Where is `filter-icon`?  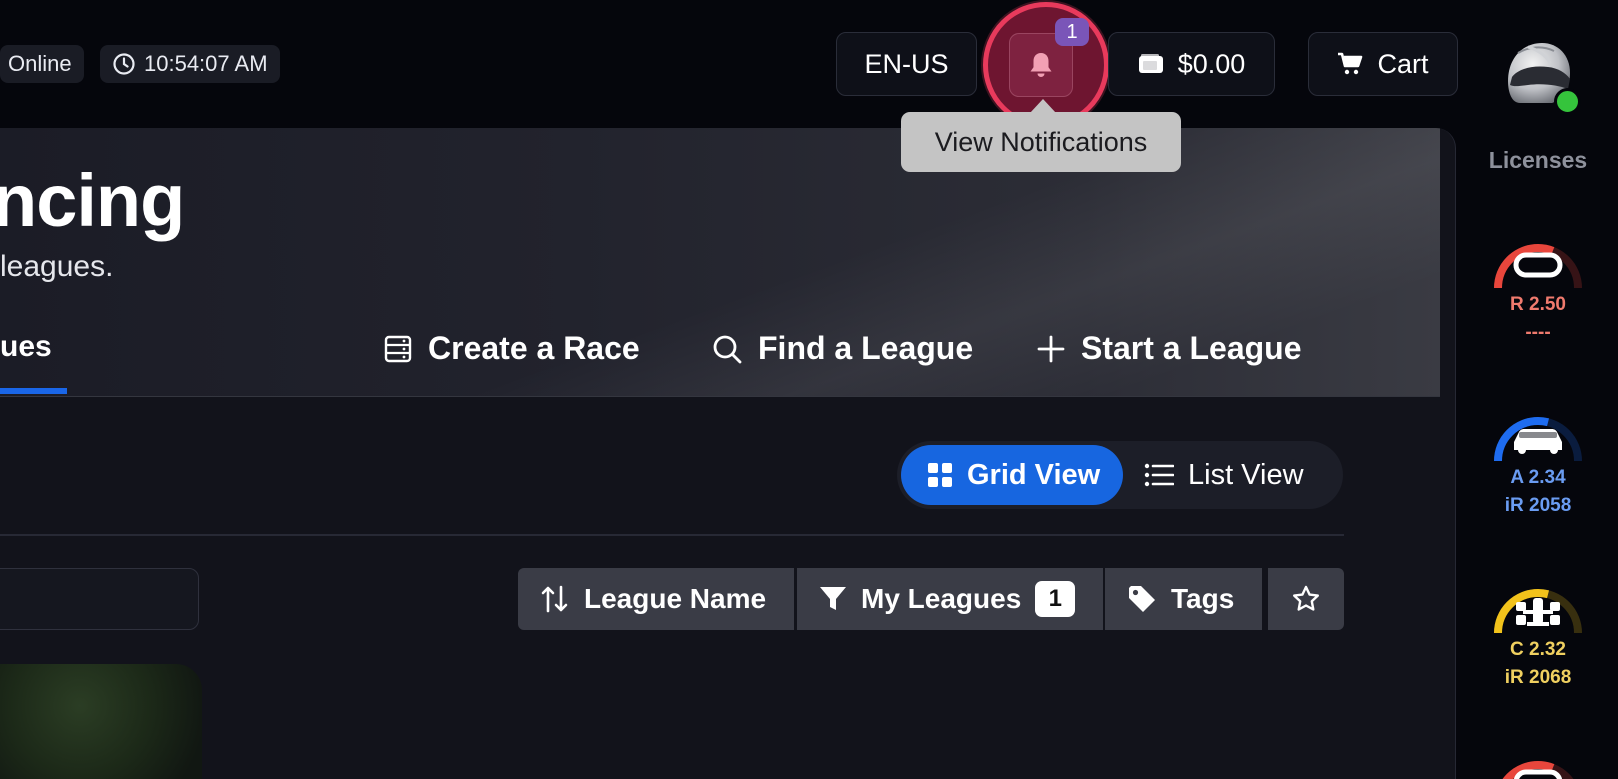 filter-icon is located at coordinates (833, 599).